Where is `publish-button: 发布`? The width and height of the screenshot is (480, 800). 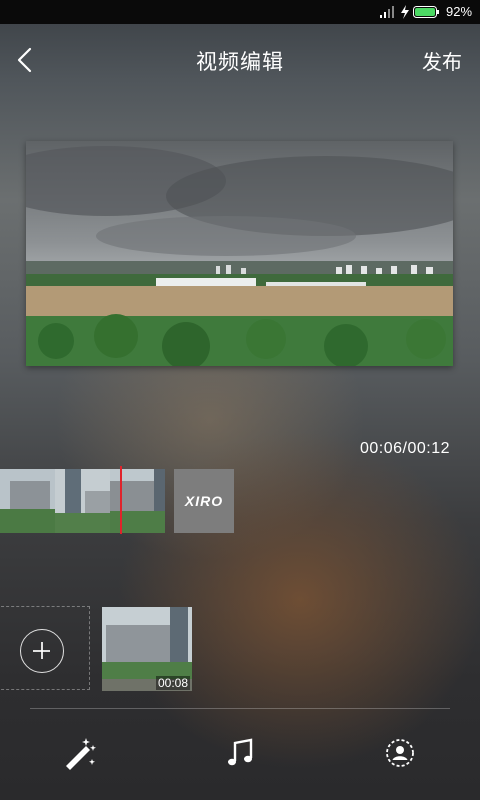 publish-button: 发布 is located at coordinates (442, 60).